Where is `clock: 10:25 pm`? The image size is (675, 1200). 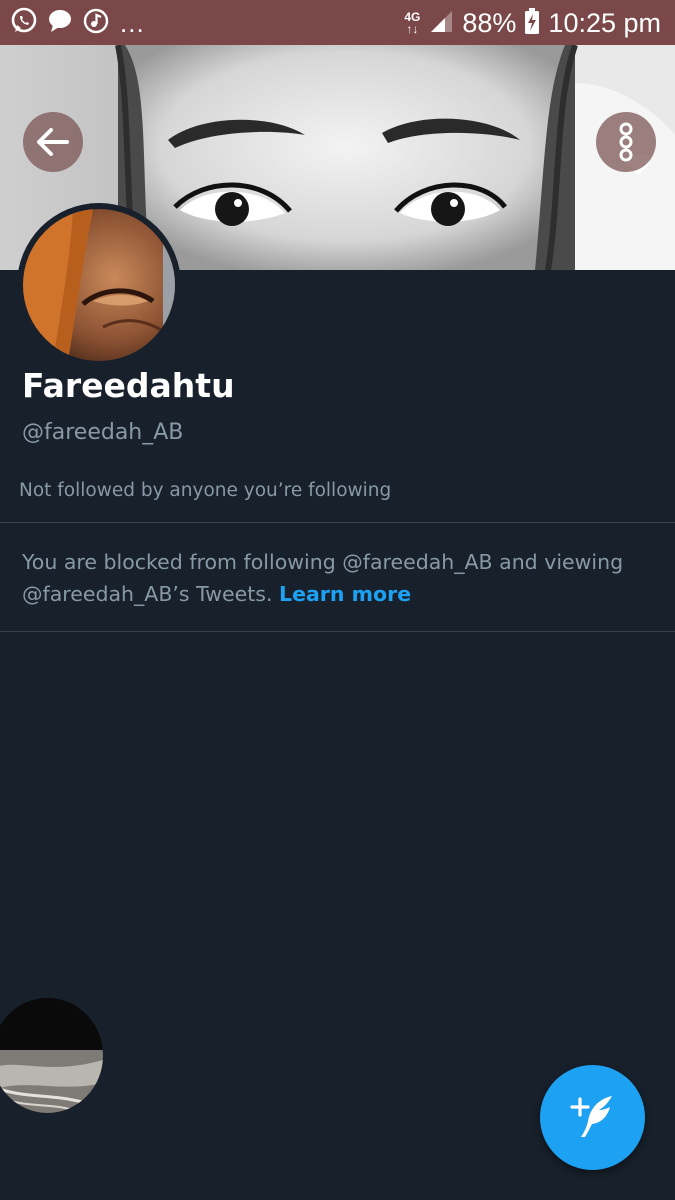
clock: 10:25 pm is located at coordinates (604, 22).